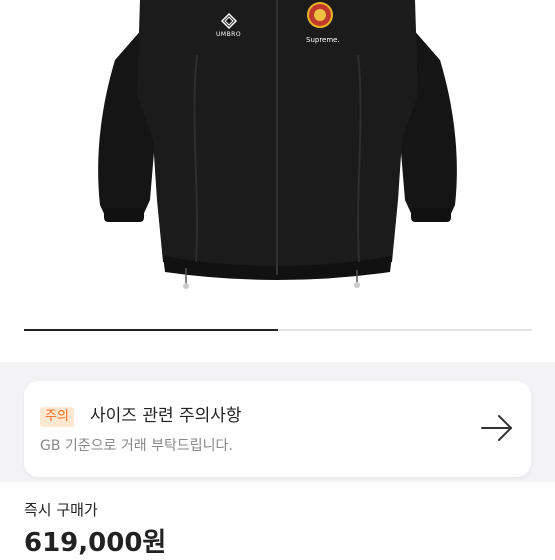 This screenshot has height=560, width=555. What do you see at coordinates (57, 417) in the screenshot?
I see `notice-badge: 주의` at bounding box center [57, 417].